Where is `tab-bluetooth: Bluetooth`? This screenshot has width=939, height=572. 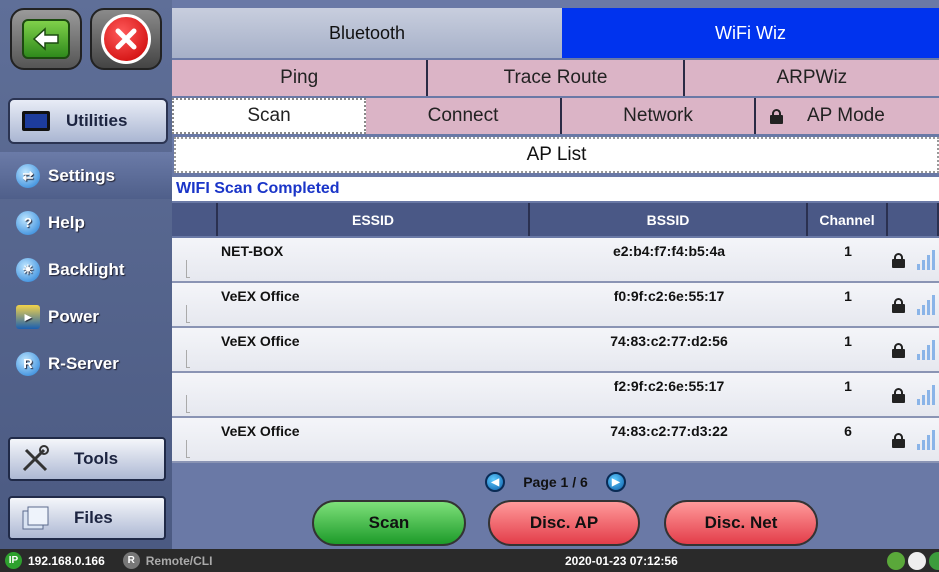 tab-bluetooth: Bluetooth is located at coordinates (367, 33).